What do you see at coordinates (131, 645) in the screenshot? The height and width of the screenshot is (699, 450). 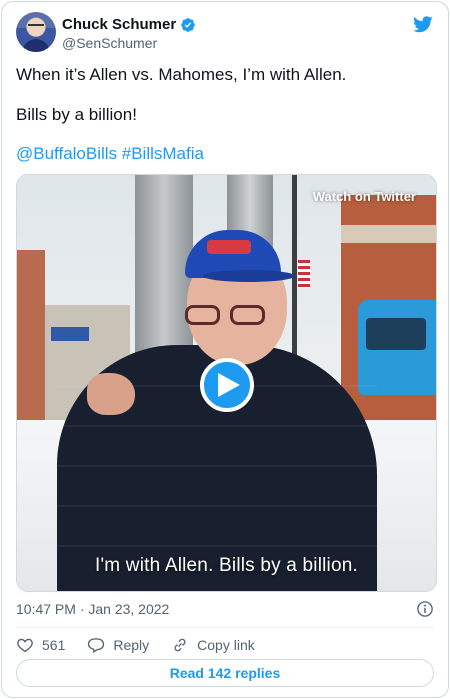 I see `reply-label: Reply` at bounding box center [131, 645].